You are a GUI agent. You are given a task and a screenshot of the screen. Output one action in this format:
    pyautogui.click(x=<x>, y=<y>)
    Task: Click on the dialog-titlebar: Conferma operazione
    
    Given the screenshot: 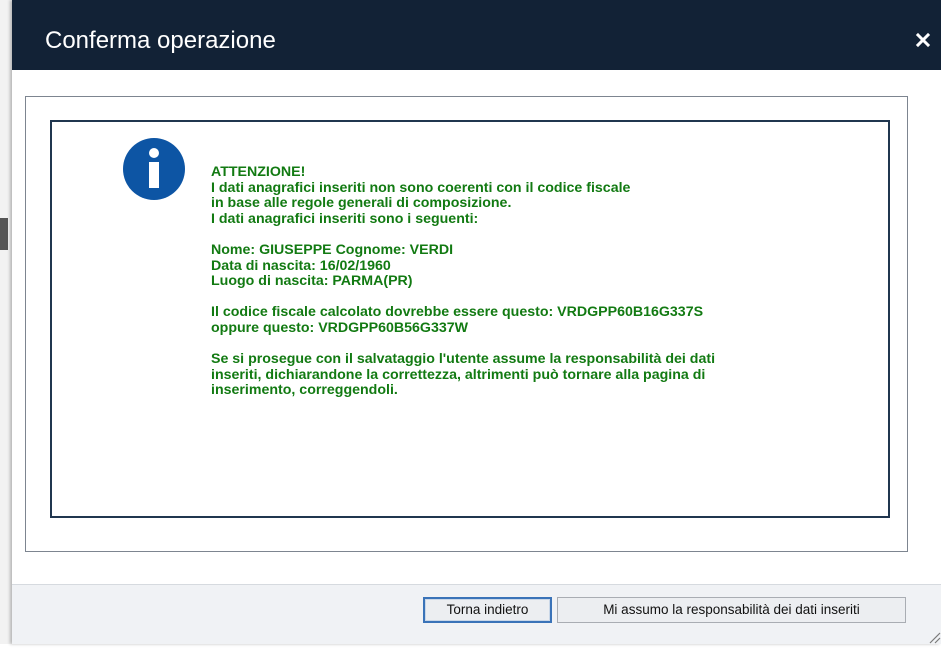 What is the action you would take?
    pyautogui.click(x=476, y=35)
    